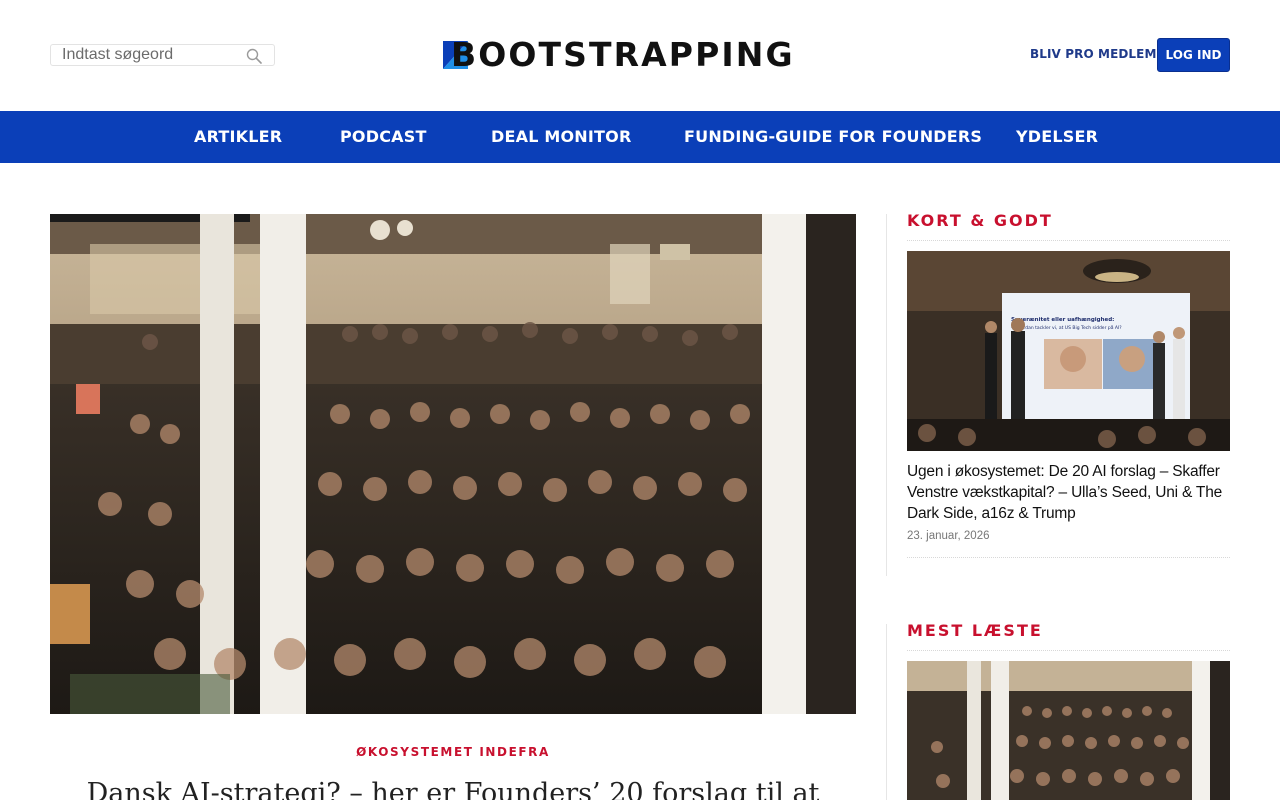 The height and width of the screenshot is (800, 1280). Describe the element at coordinates (1068, 730) in the screenshot. I see `mest-laeste-article-image` at that location.